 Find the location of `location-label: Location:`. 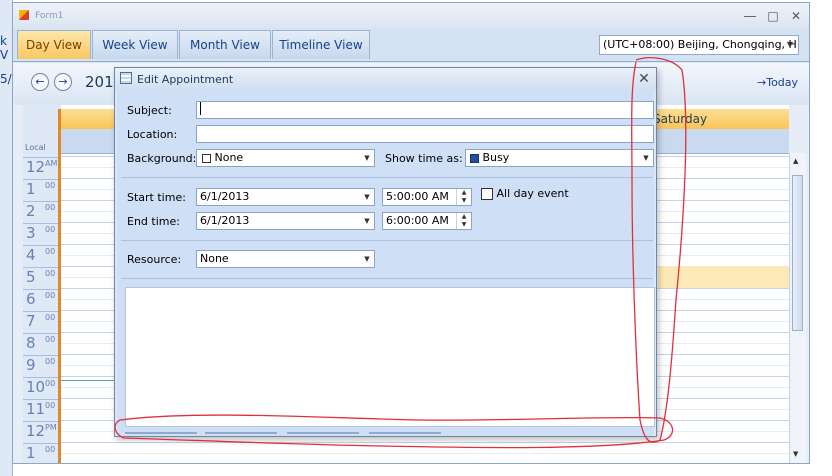

location-label: Location: is located at coordinates (152, 134).